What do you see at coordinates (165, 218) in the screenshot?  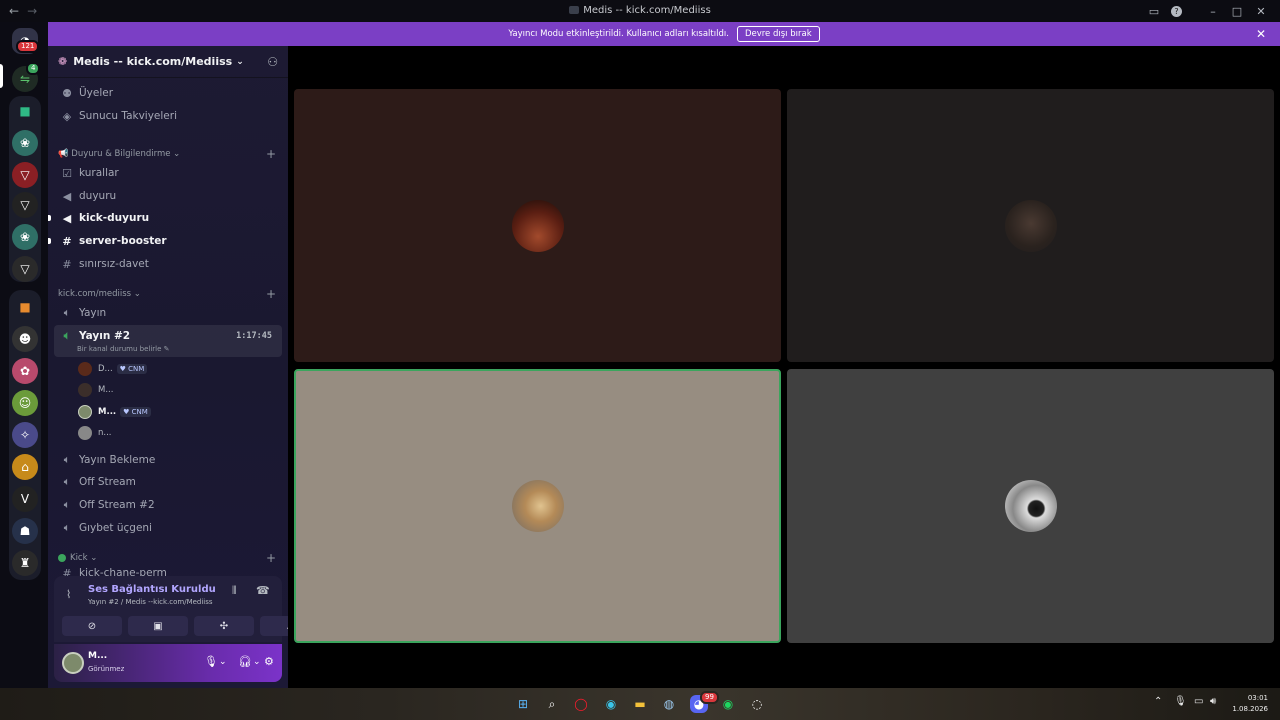 I see `channel-kick-duyuru: ◀ kick-duyuru` at bounding box center [165, 218].